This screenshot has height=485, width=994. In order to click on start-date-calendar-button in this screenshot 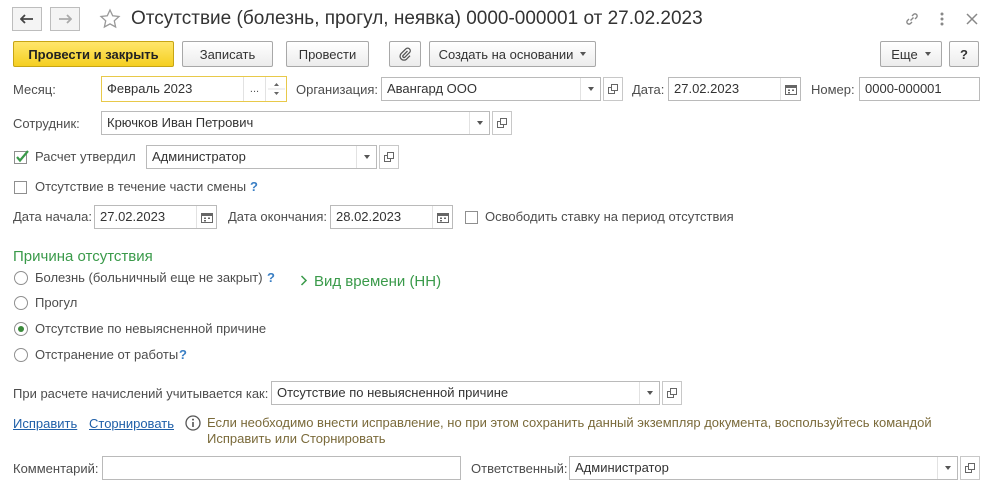, I will do `click(206, 217)`.